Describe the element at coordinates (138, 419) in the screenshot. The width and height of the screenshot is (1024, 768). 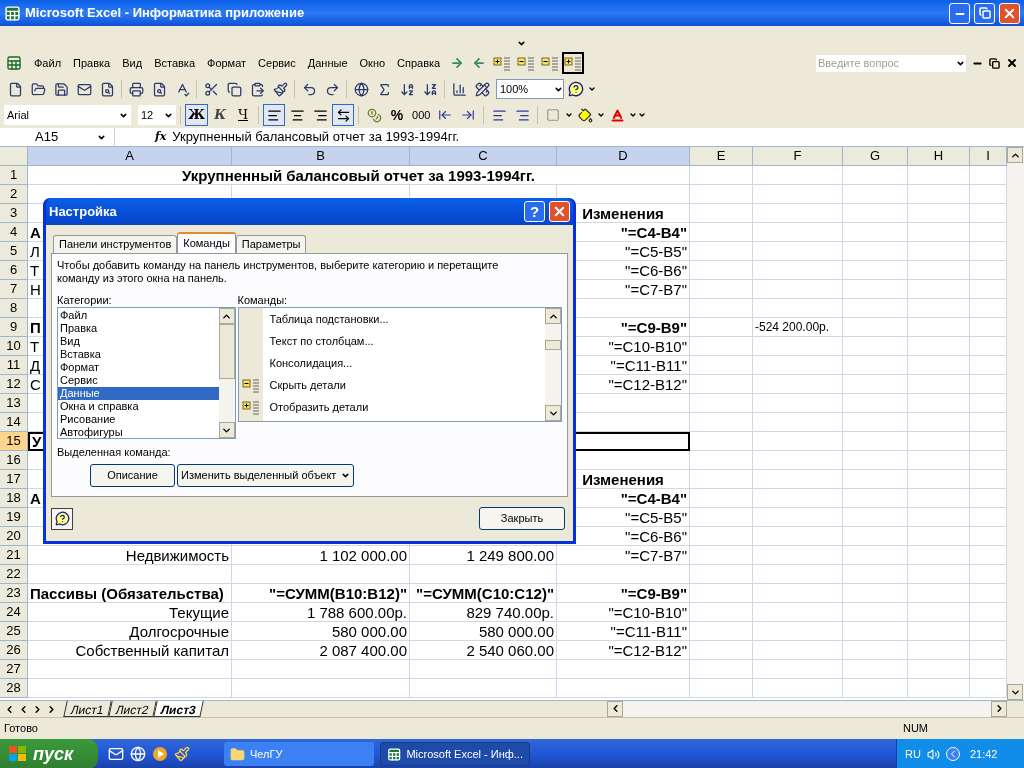
I see `category-item: Рисование` at that location.